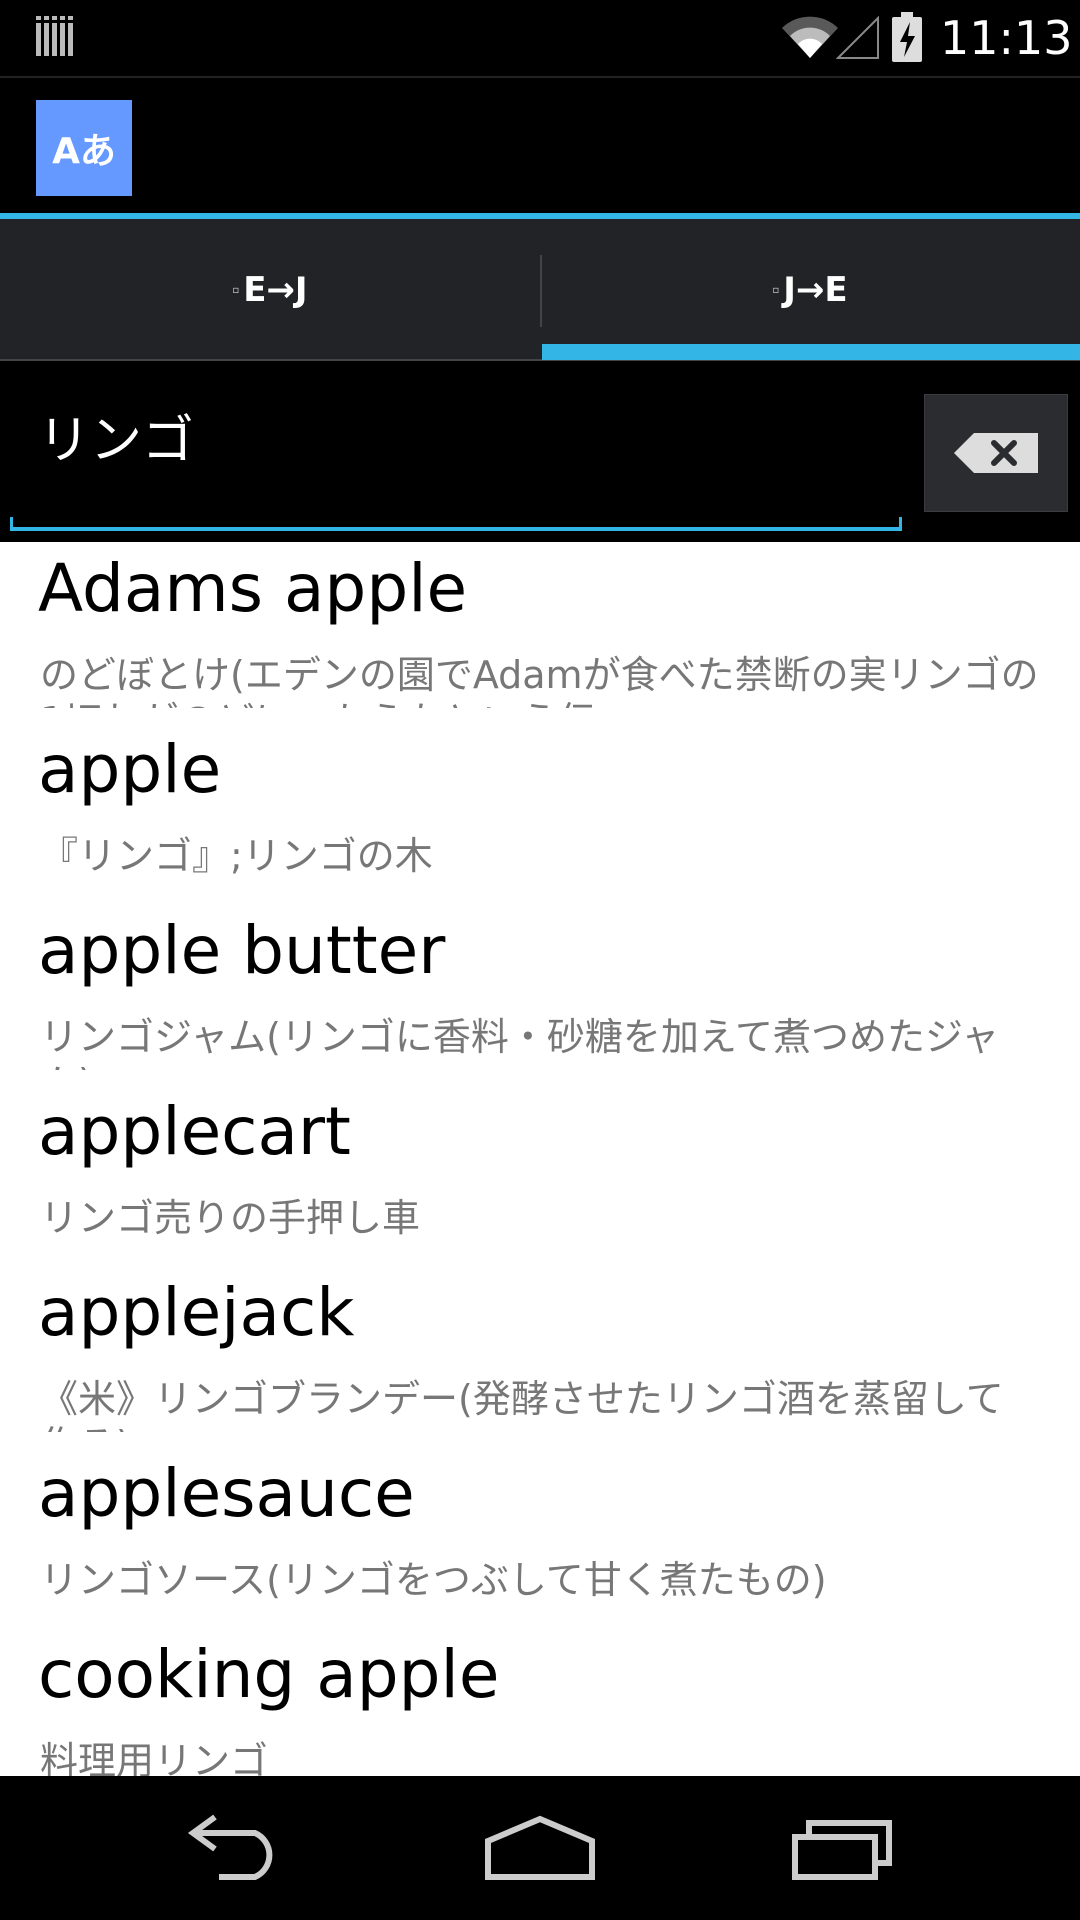 Image resolution: width=1080 pixels, height=1920 pixels. Describe the element at coordinates (230, 1847) in the screenshot. I see `back-icon` at that location.